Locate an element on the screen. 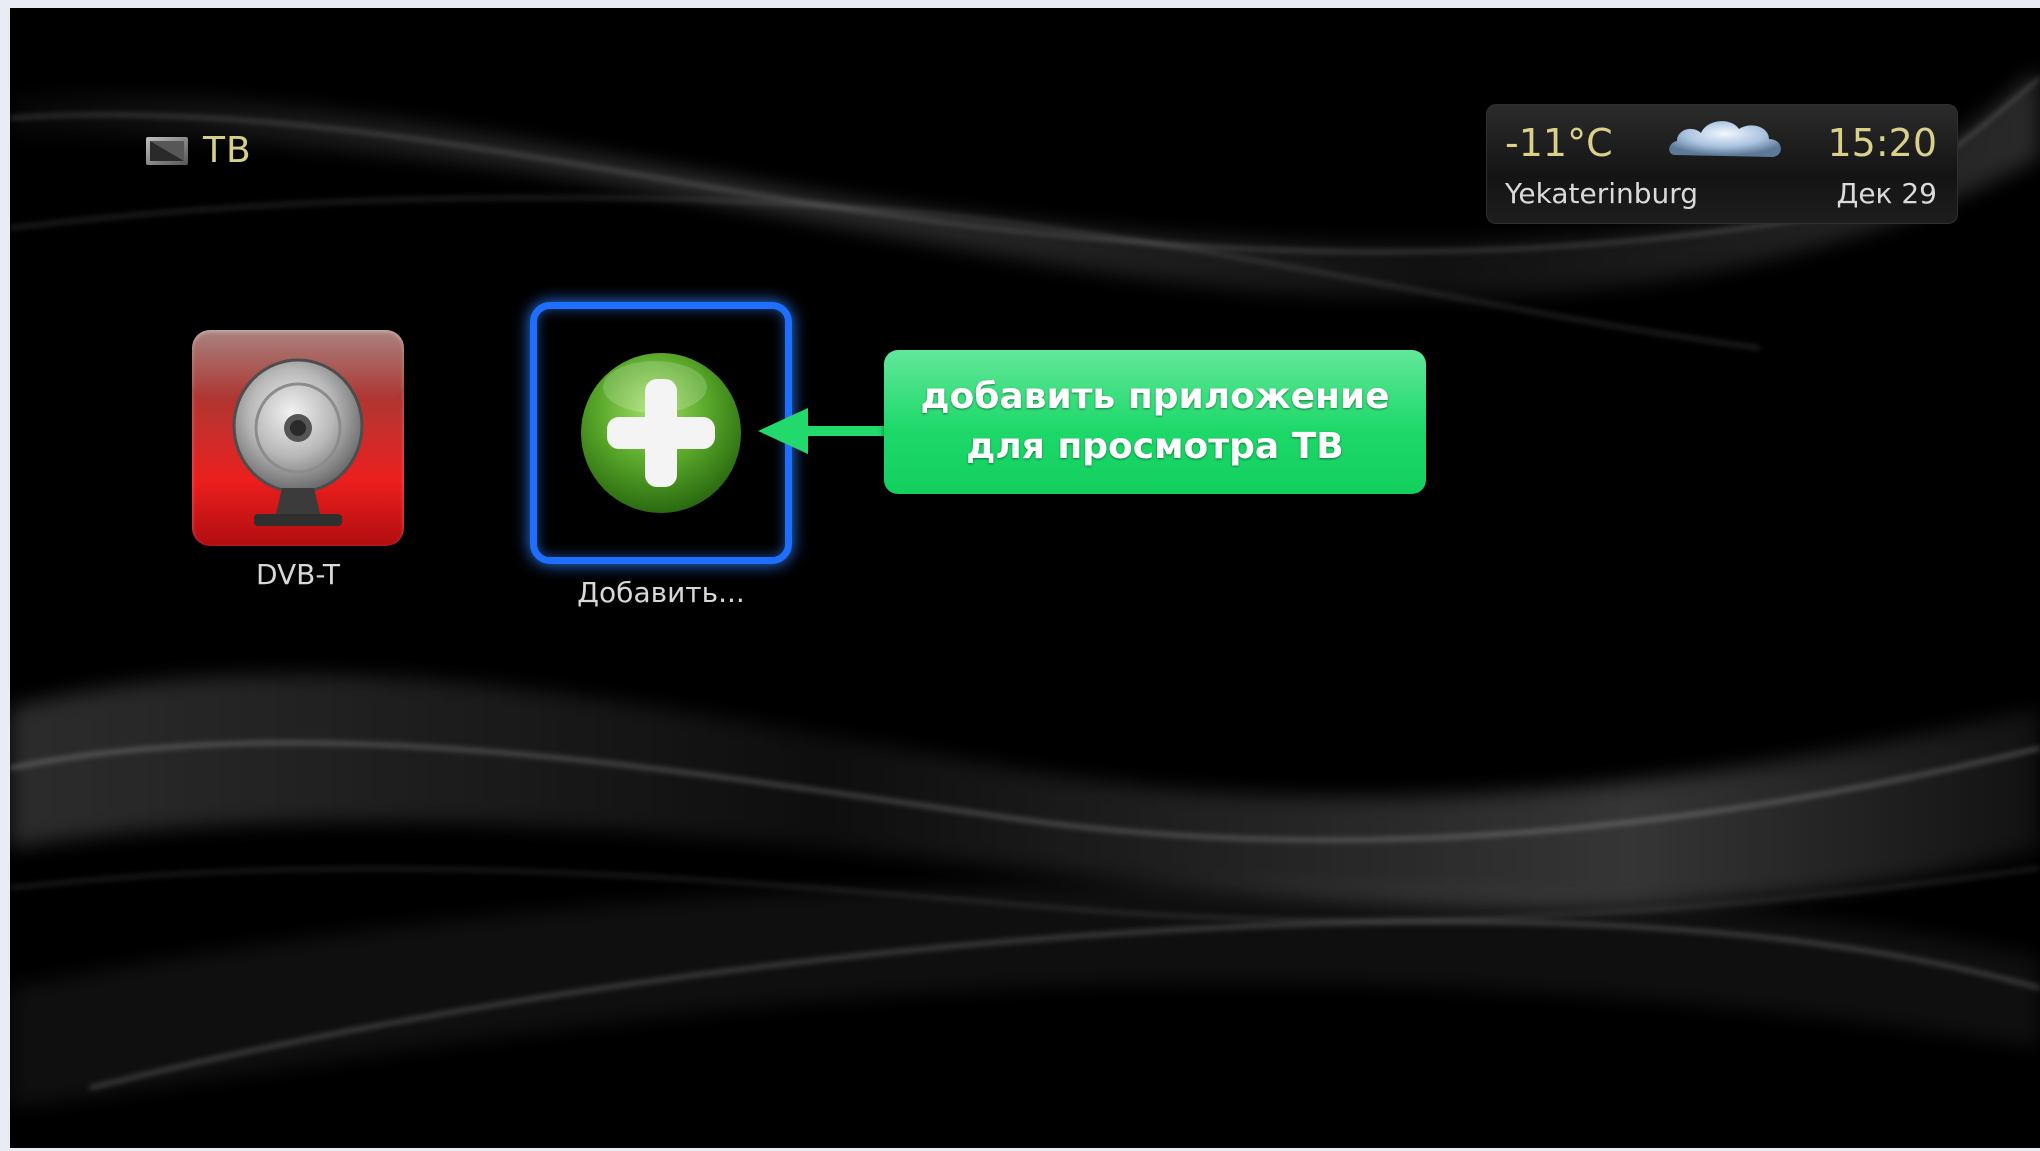 This screenshot has height=1151, width=2040. cloud-icon is located at coordinates (1725, 139).